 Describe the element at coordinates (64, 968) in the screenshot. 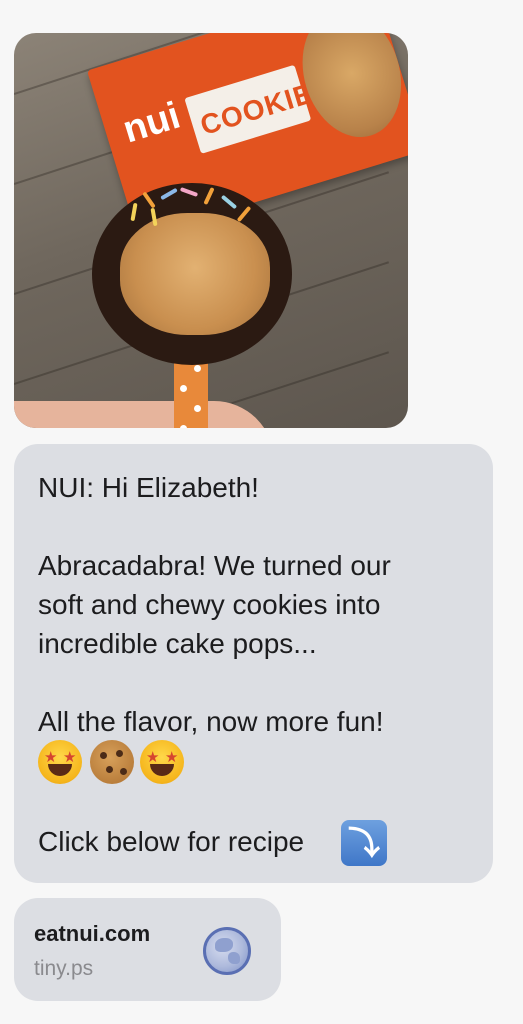

I see `link-short-url: tiny.ps` at that location.